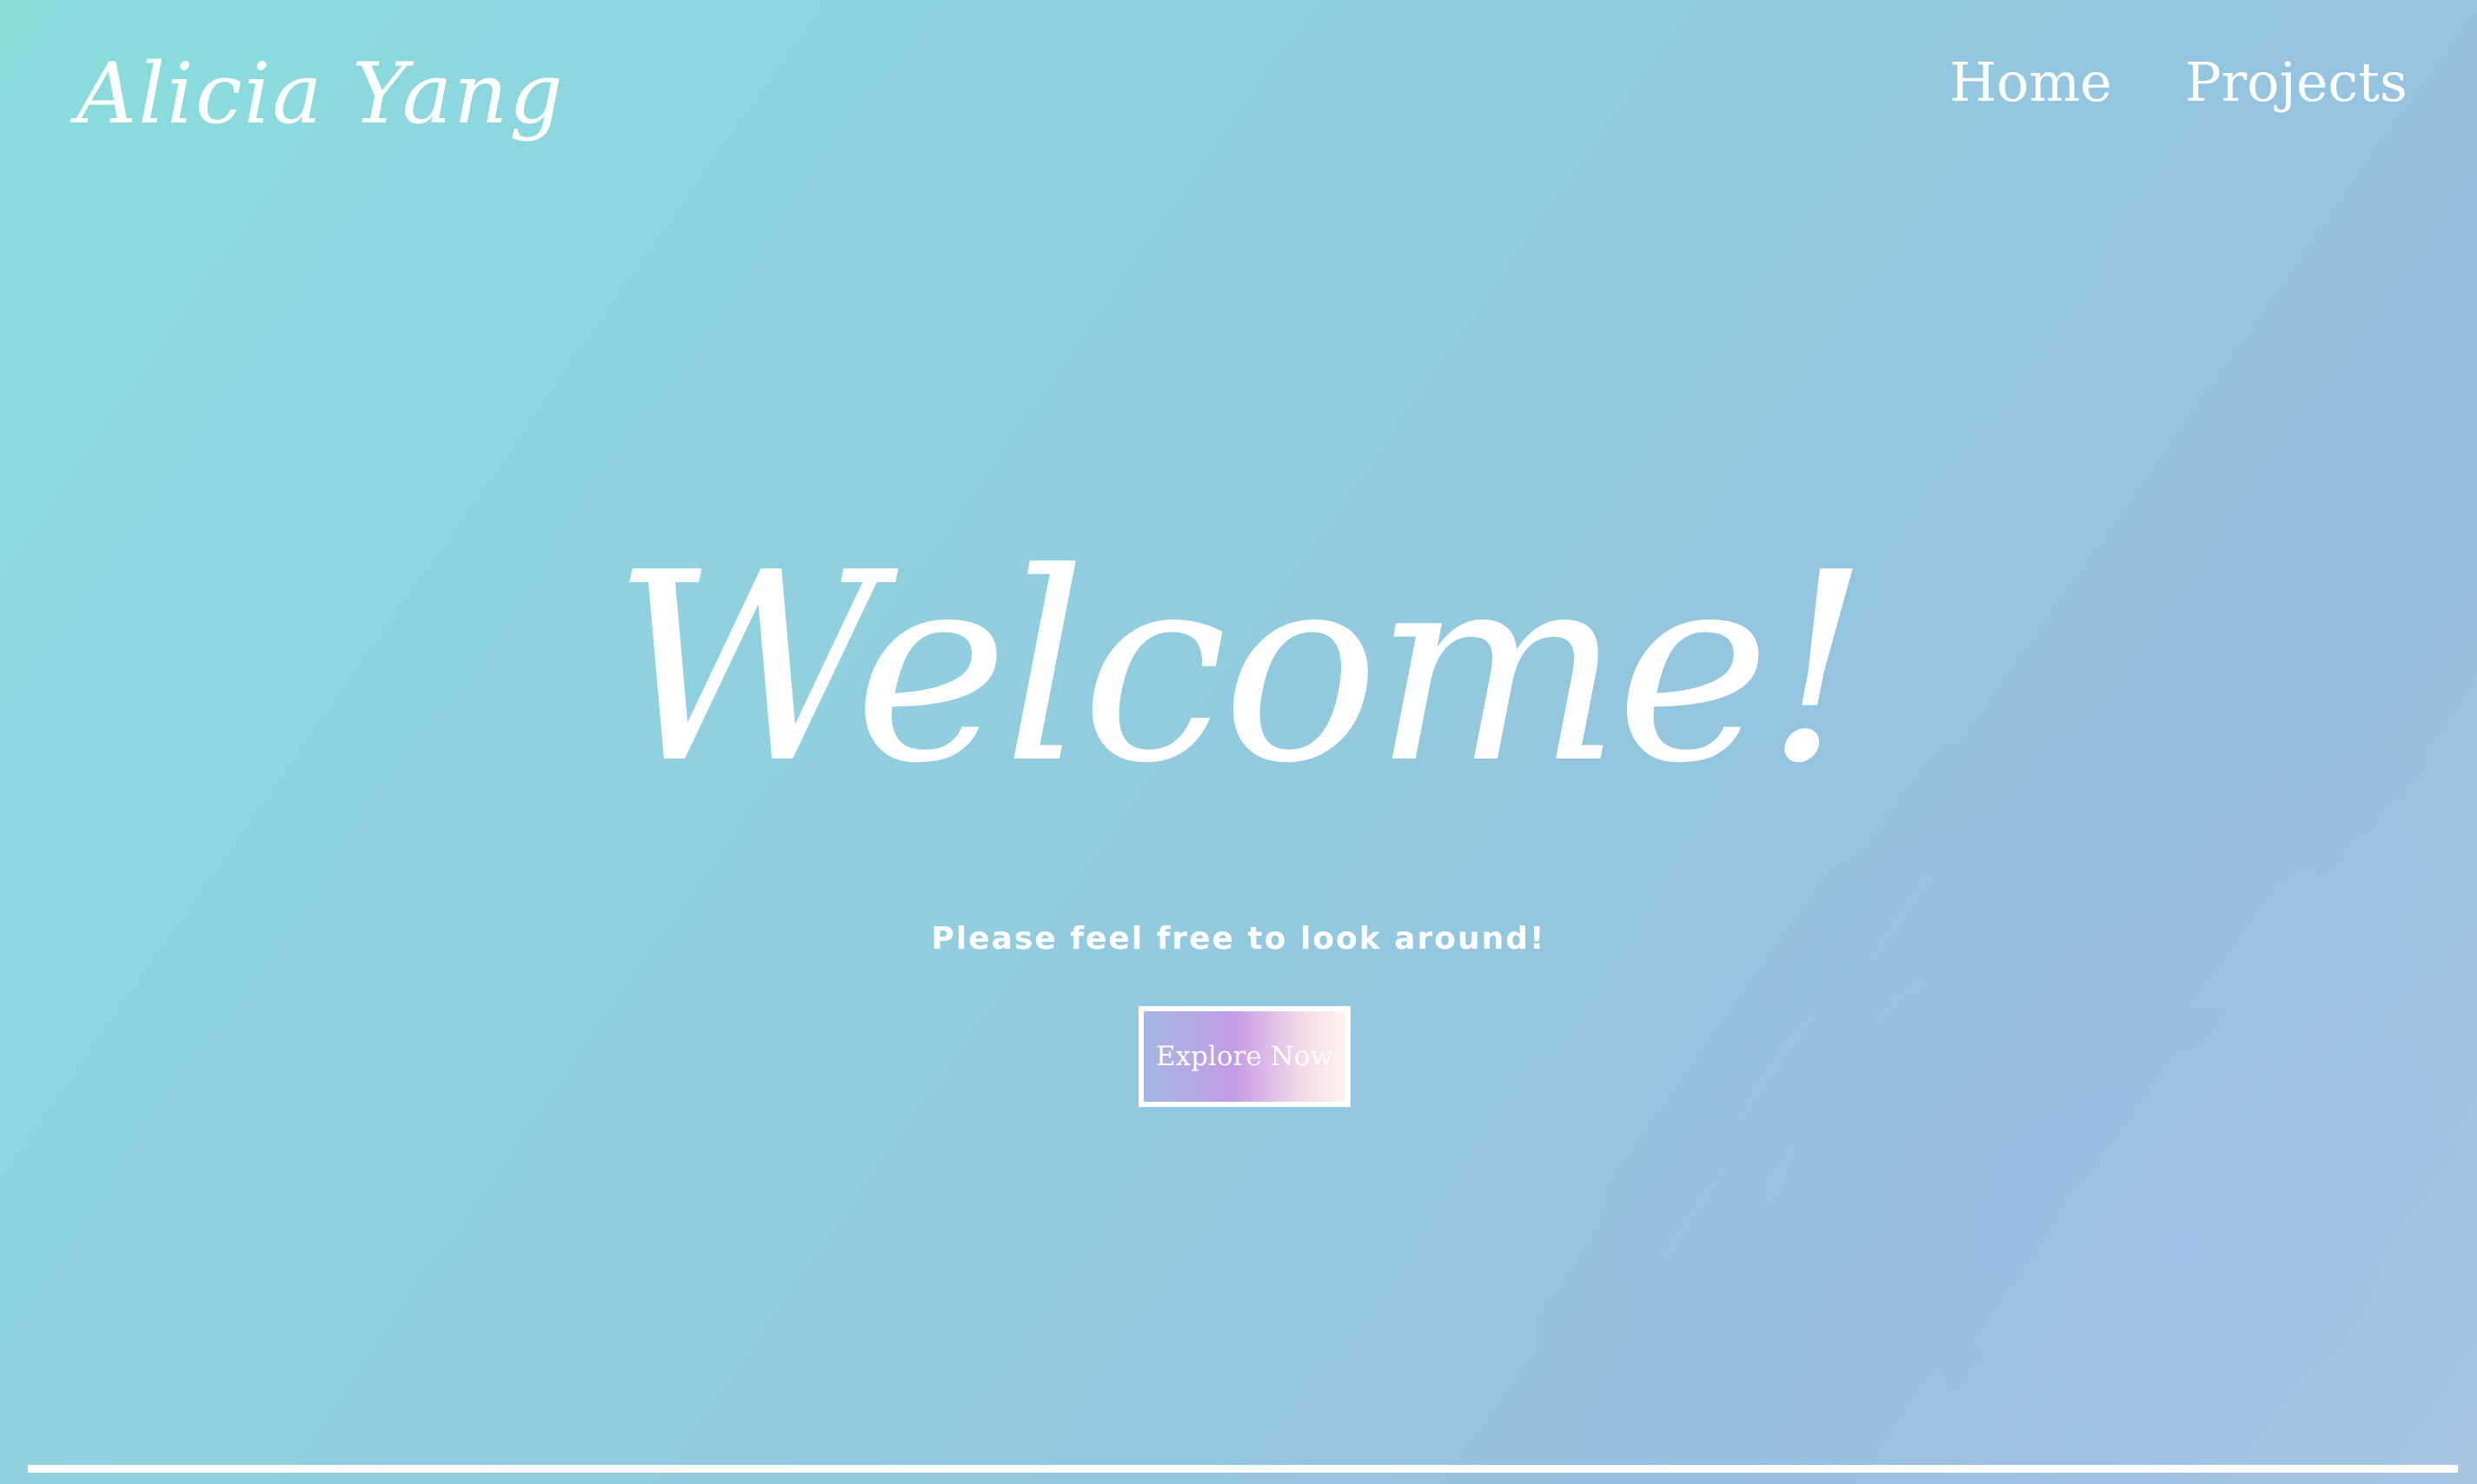  I want to click on bottom-divider, so click(1243, 1469).